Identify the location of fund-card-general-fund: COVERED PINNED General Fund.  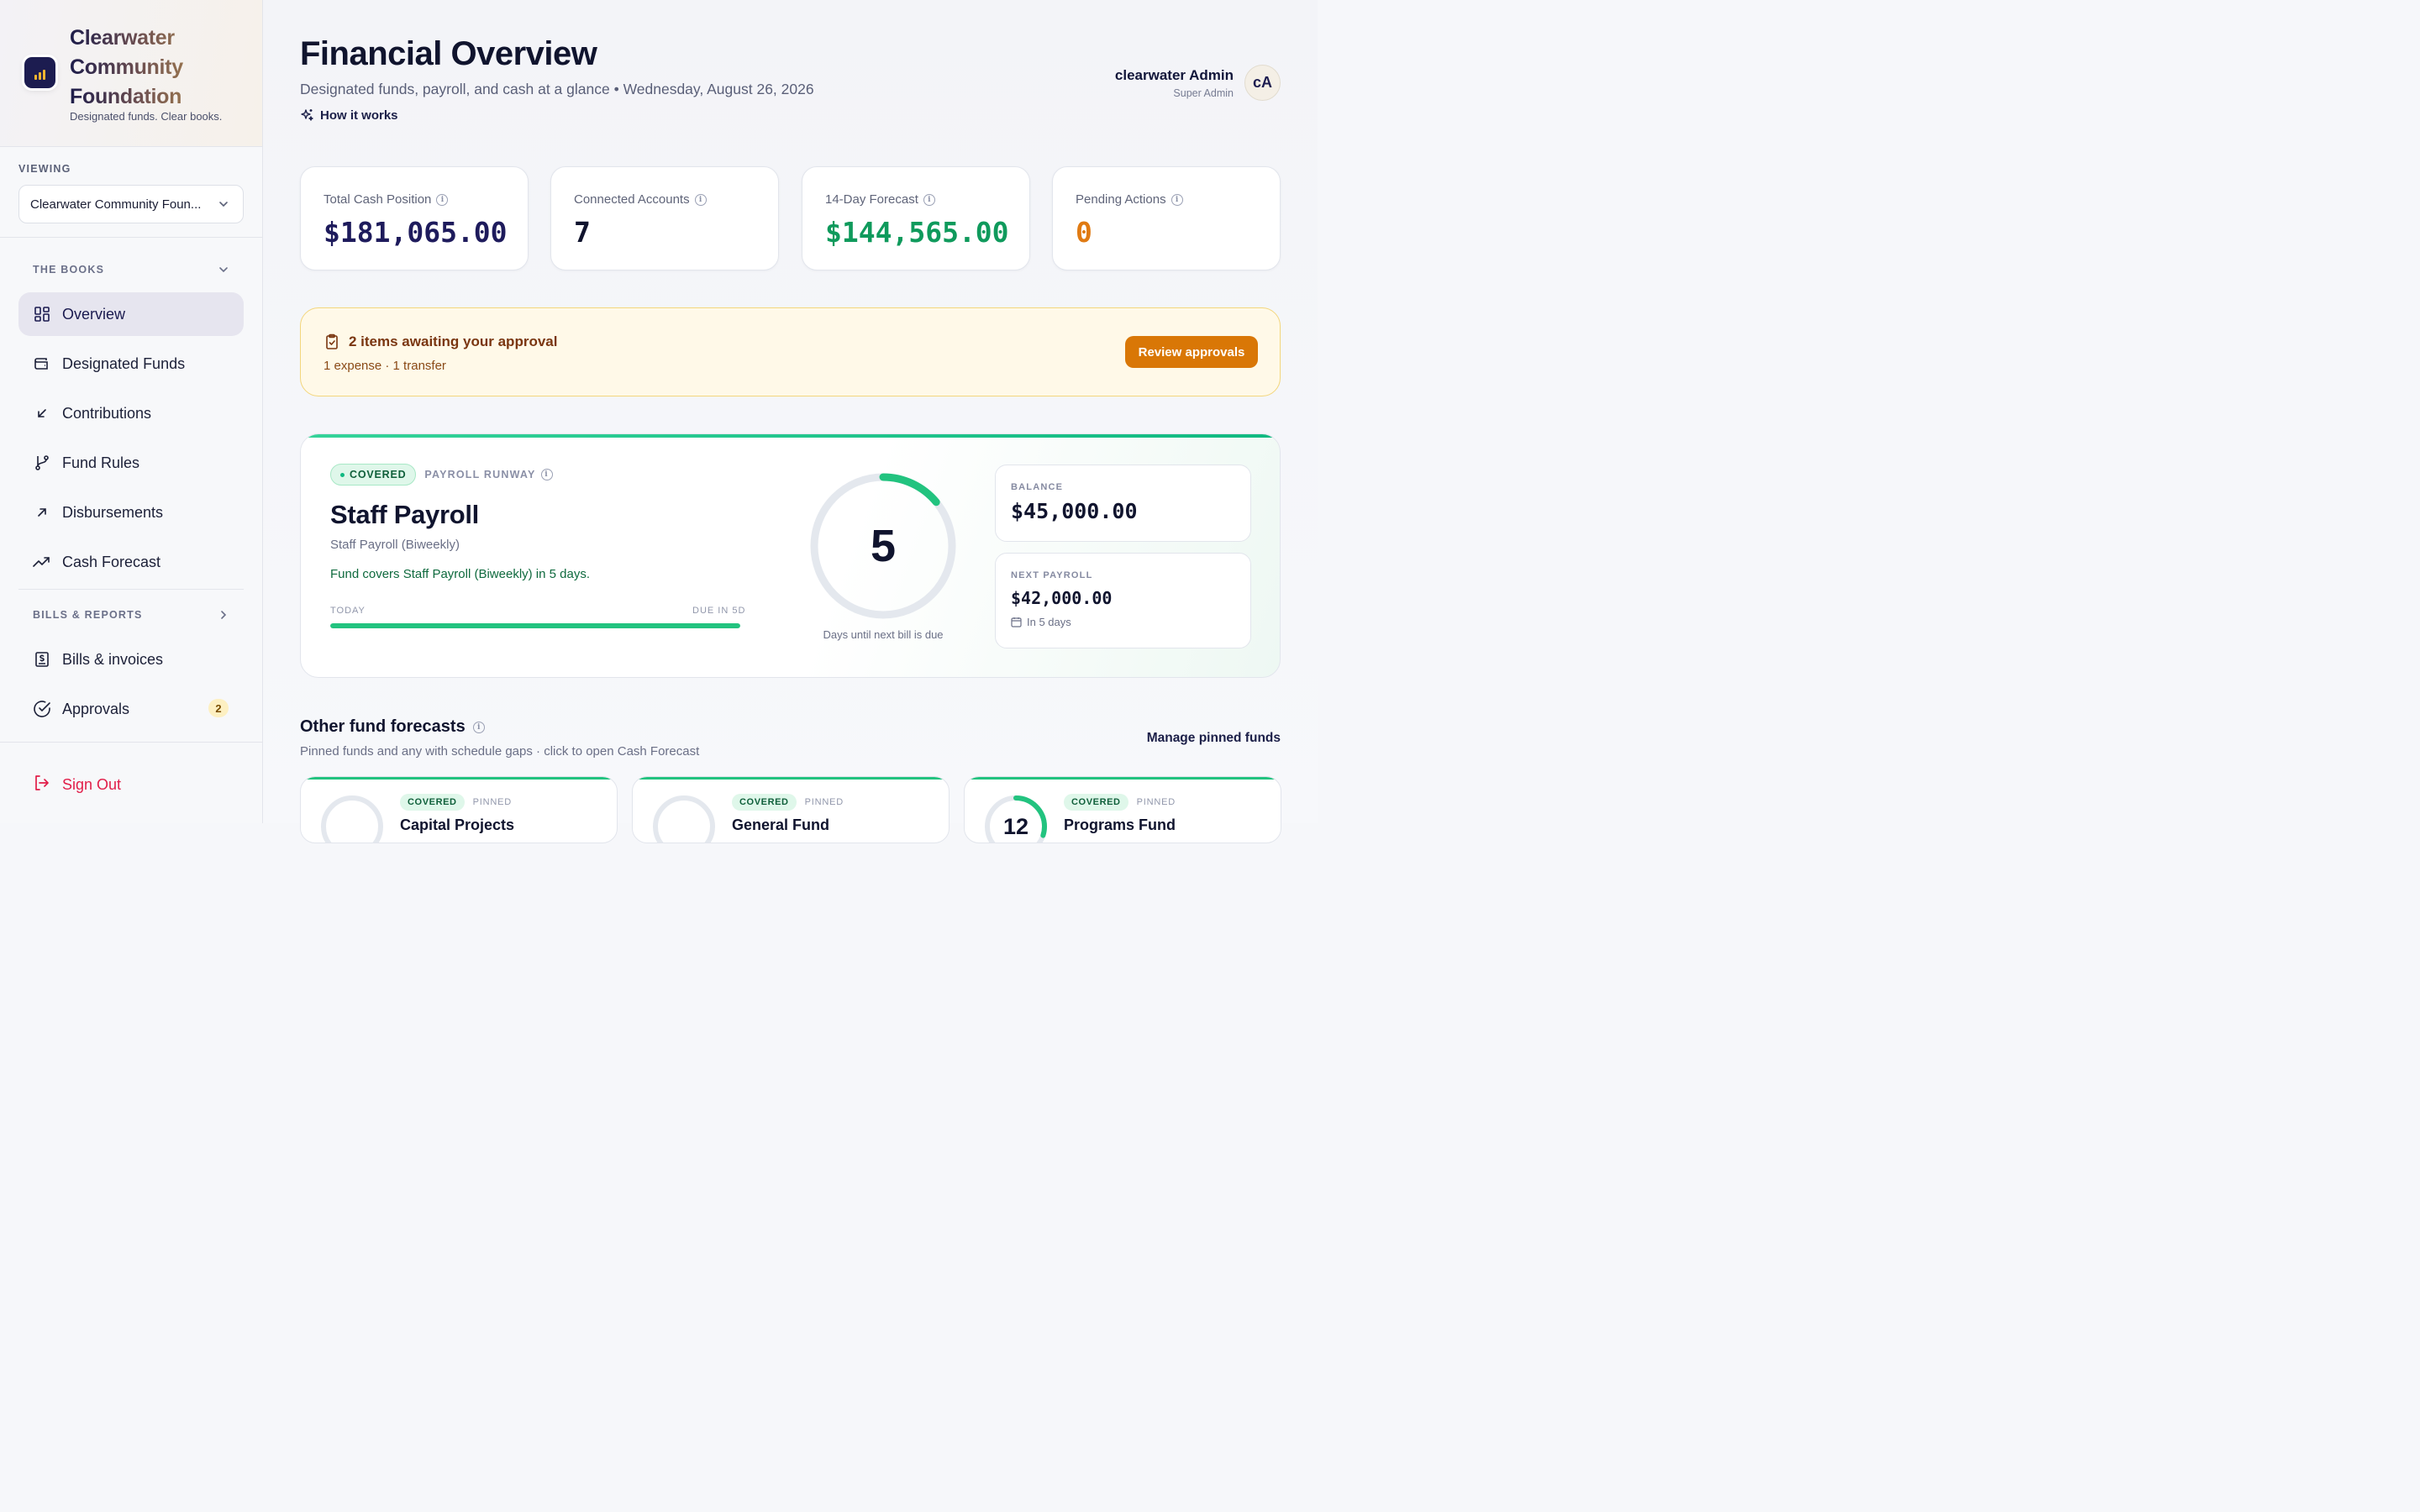
(791, 809).